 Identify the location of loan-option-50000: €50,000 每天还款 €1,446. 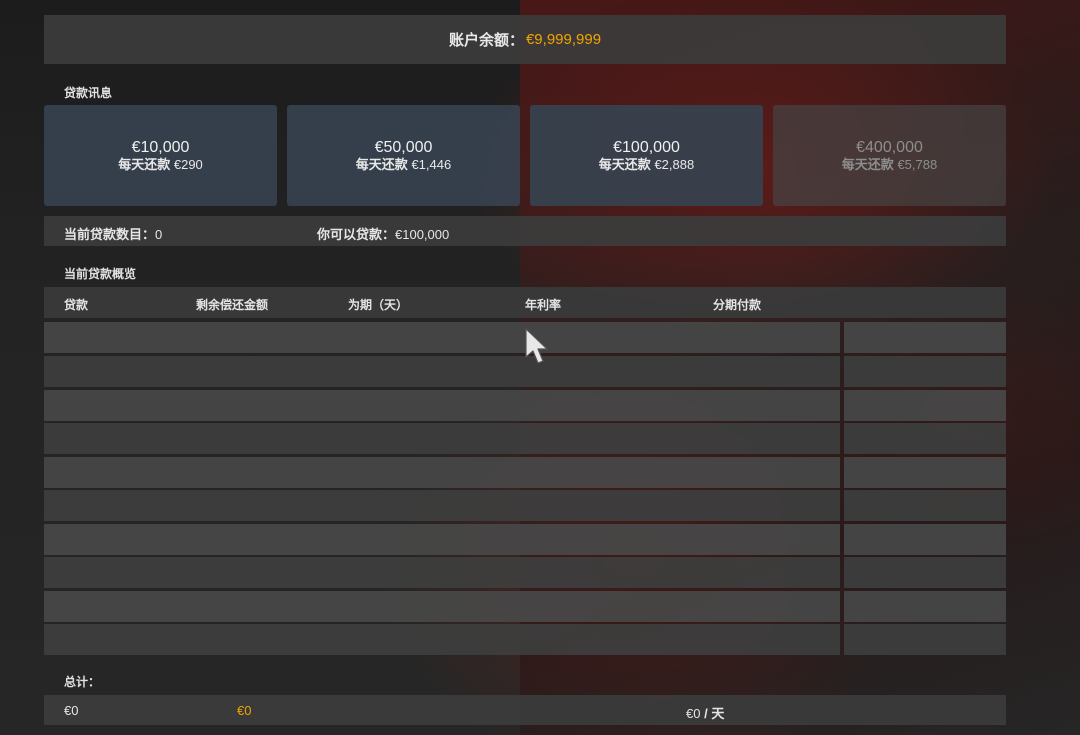
(403, 155).